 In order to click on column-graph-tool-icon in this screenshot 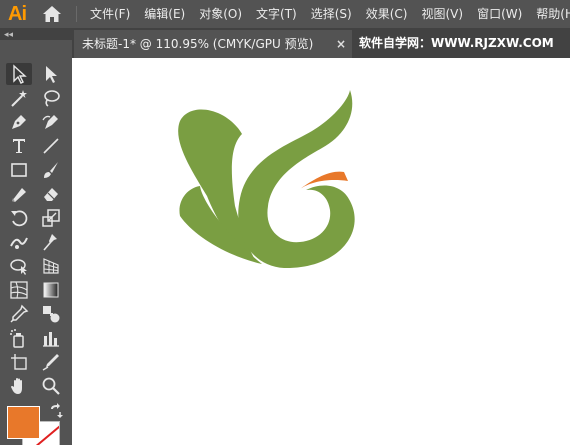, I will do `click(51, 338)`.